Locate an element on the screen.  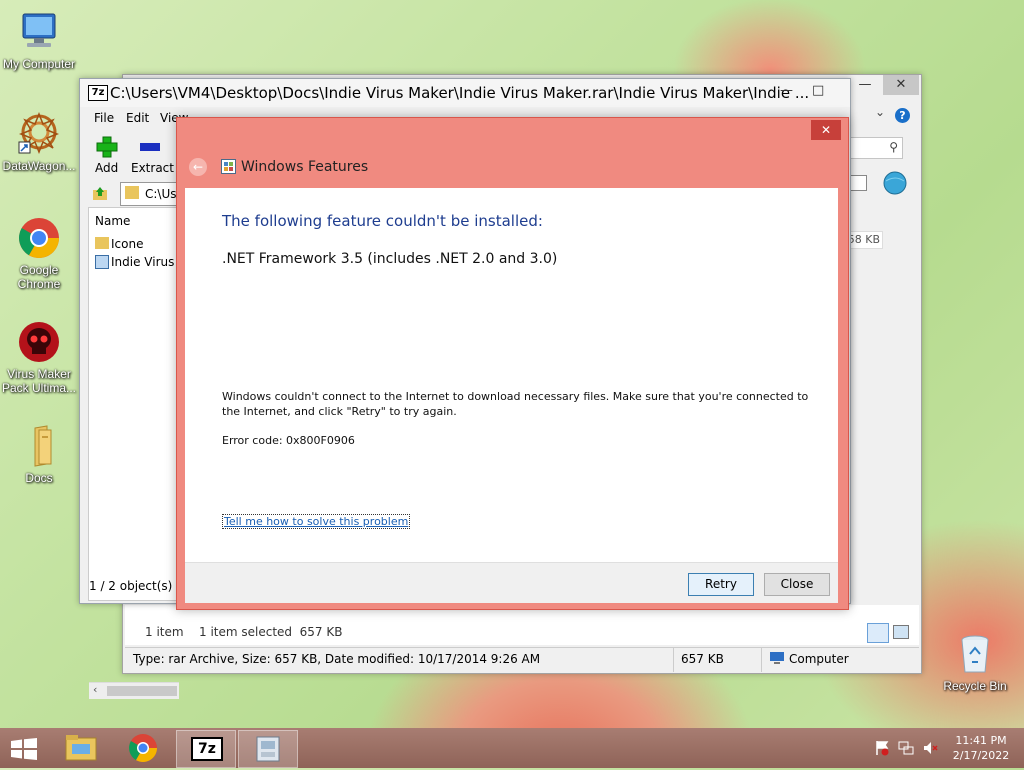
volume-muted-icon is located at coordinates (930, 748).